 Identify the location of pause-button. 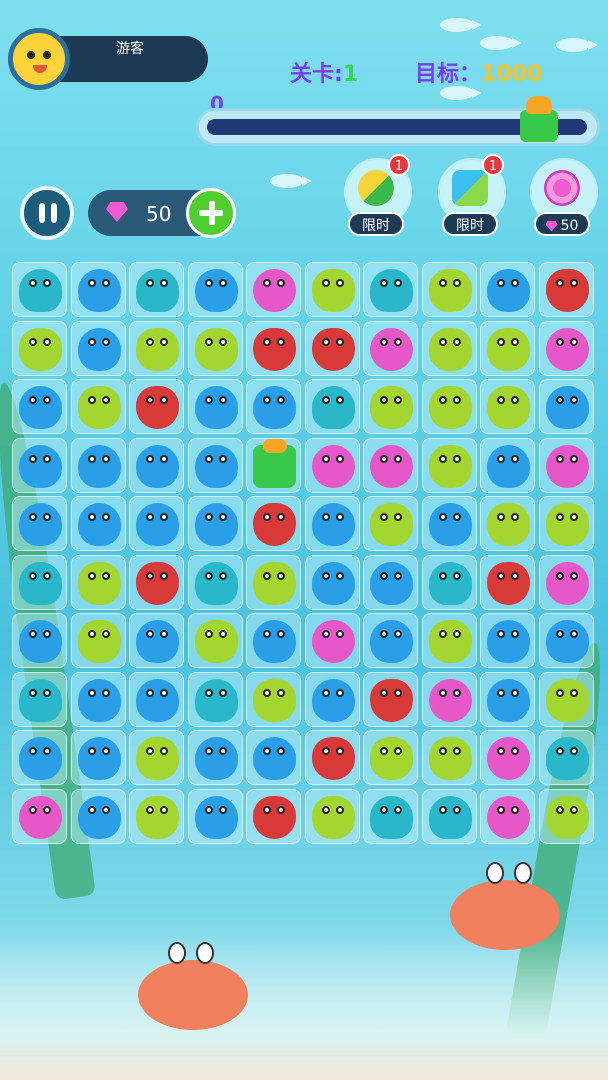
(47, 213).